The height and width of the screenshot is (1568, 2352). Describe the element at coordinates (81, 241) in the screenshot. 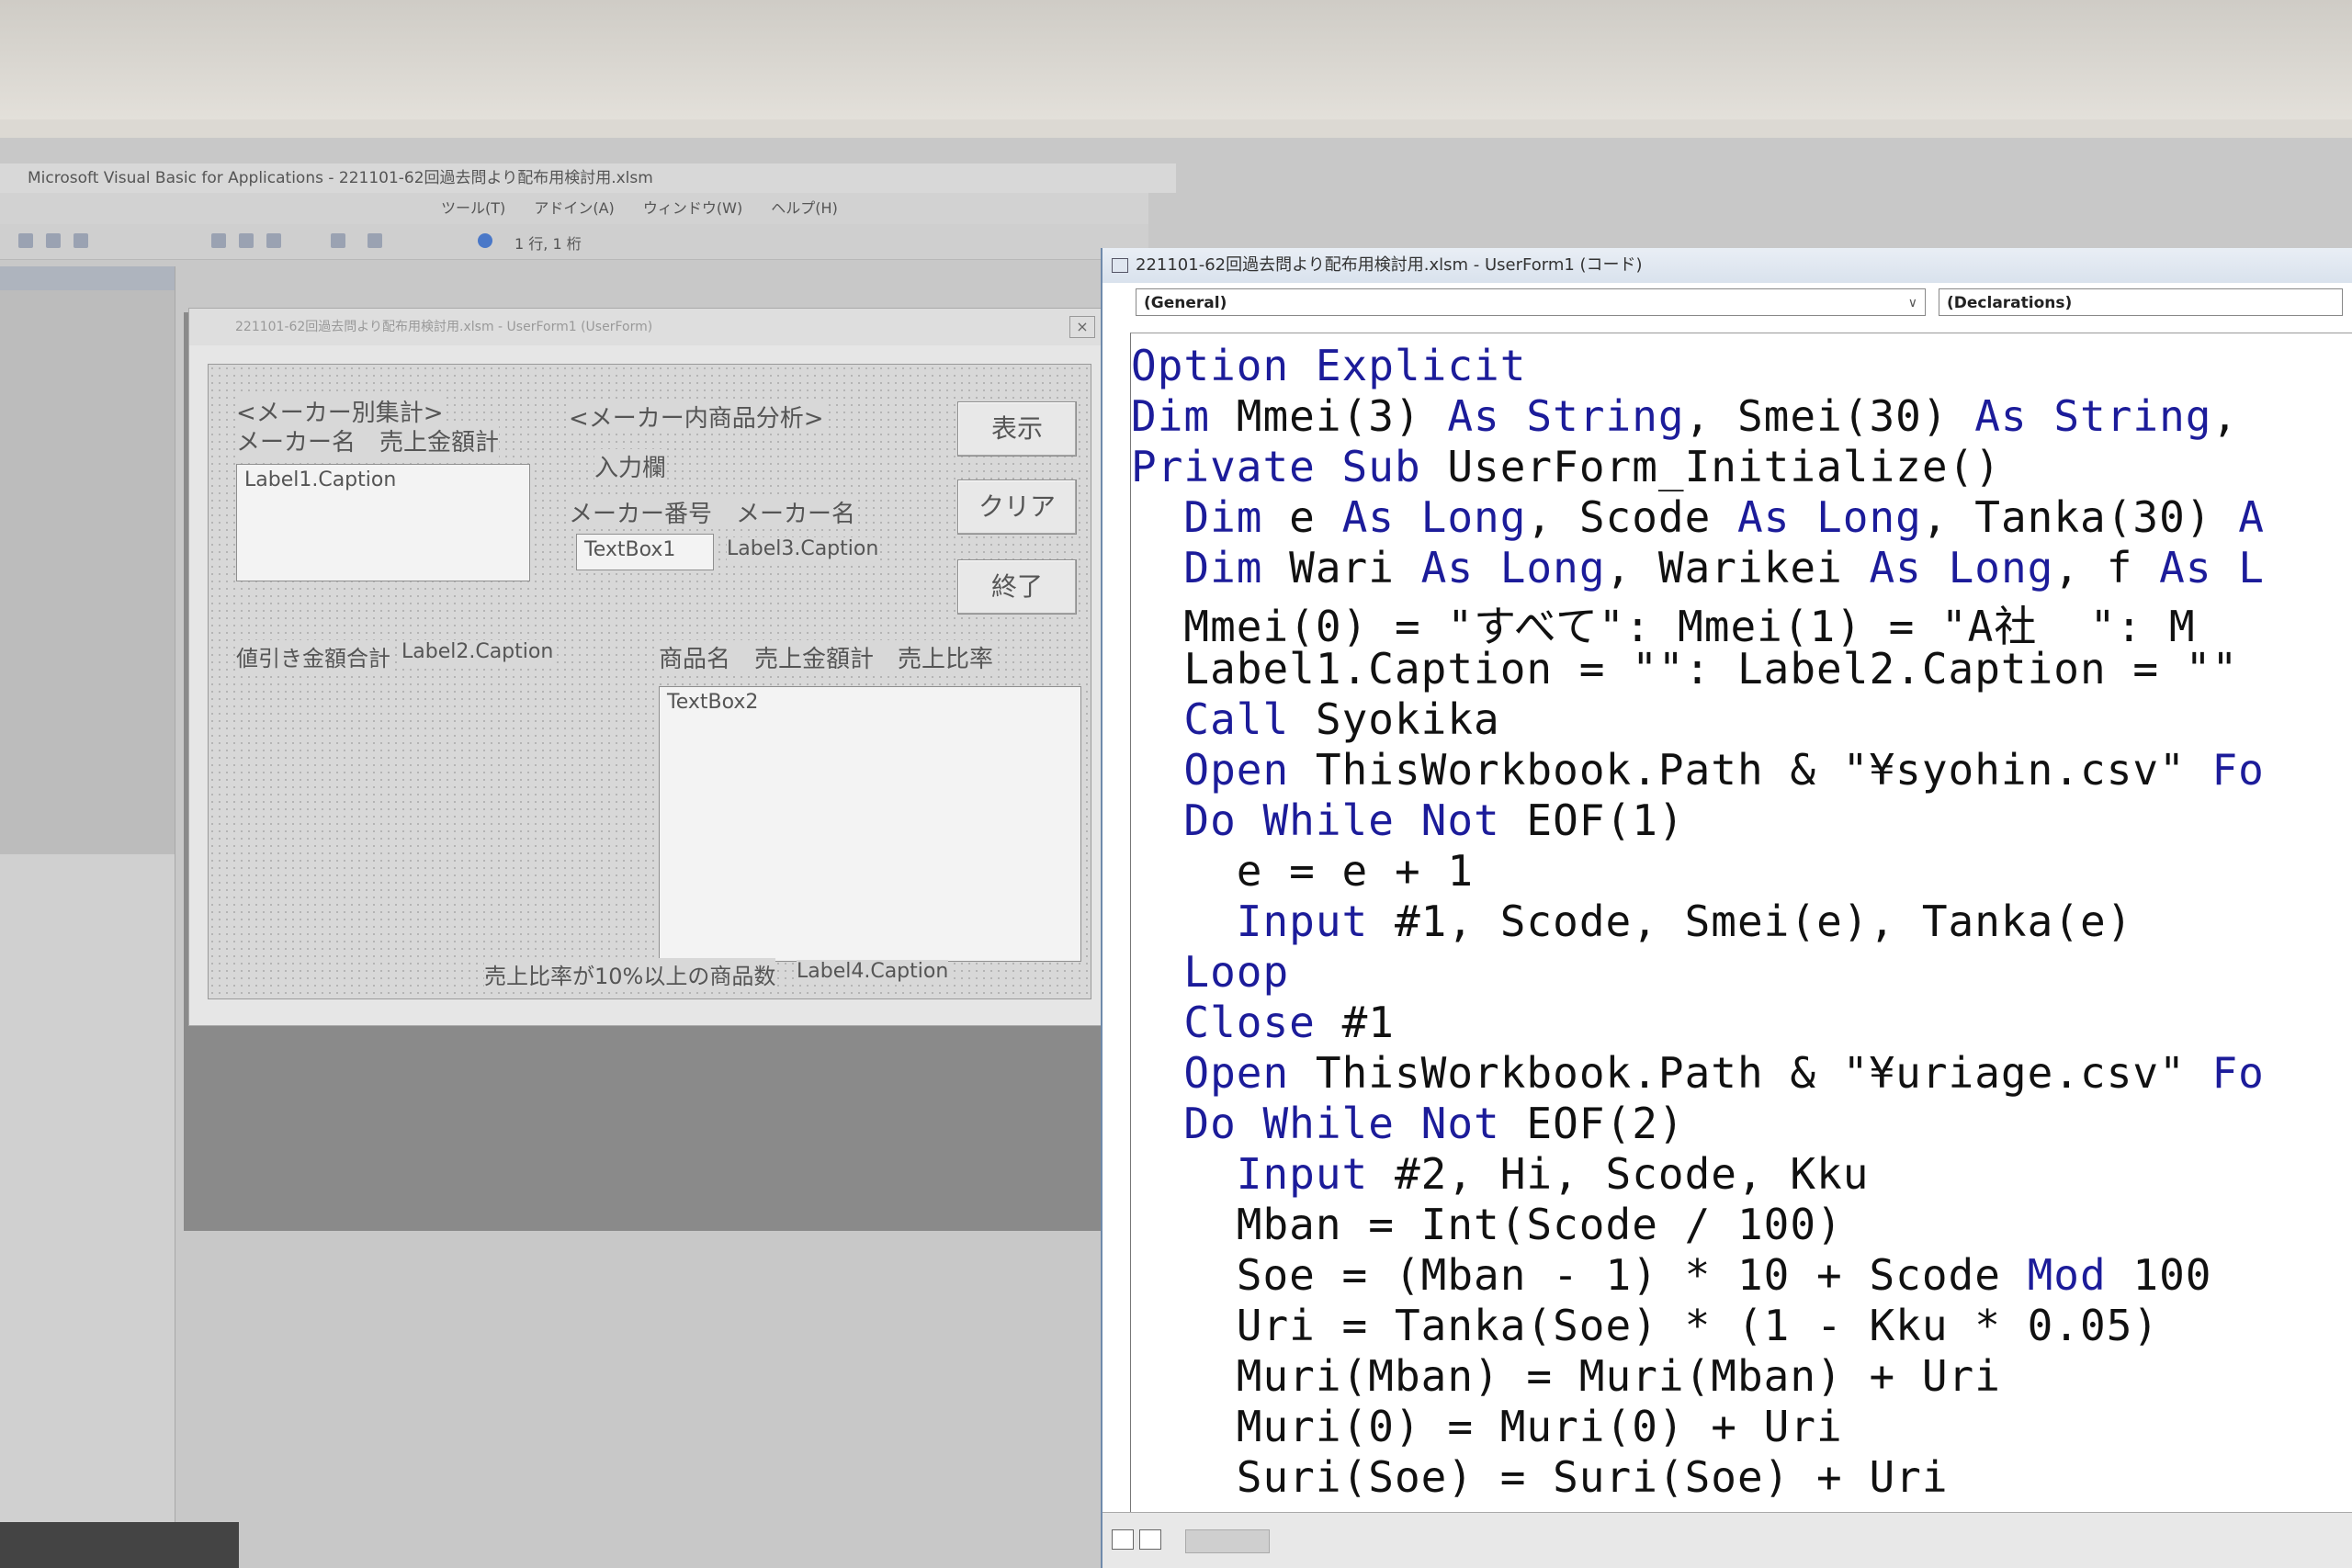

I see `toolbar-save-icon` at that location.